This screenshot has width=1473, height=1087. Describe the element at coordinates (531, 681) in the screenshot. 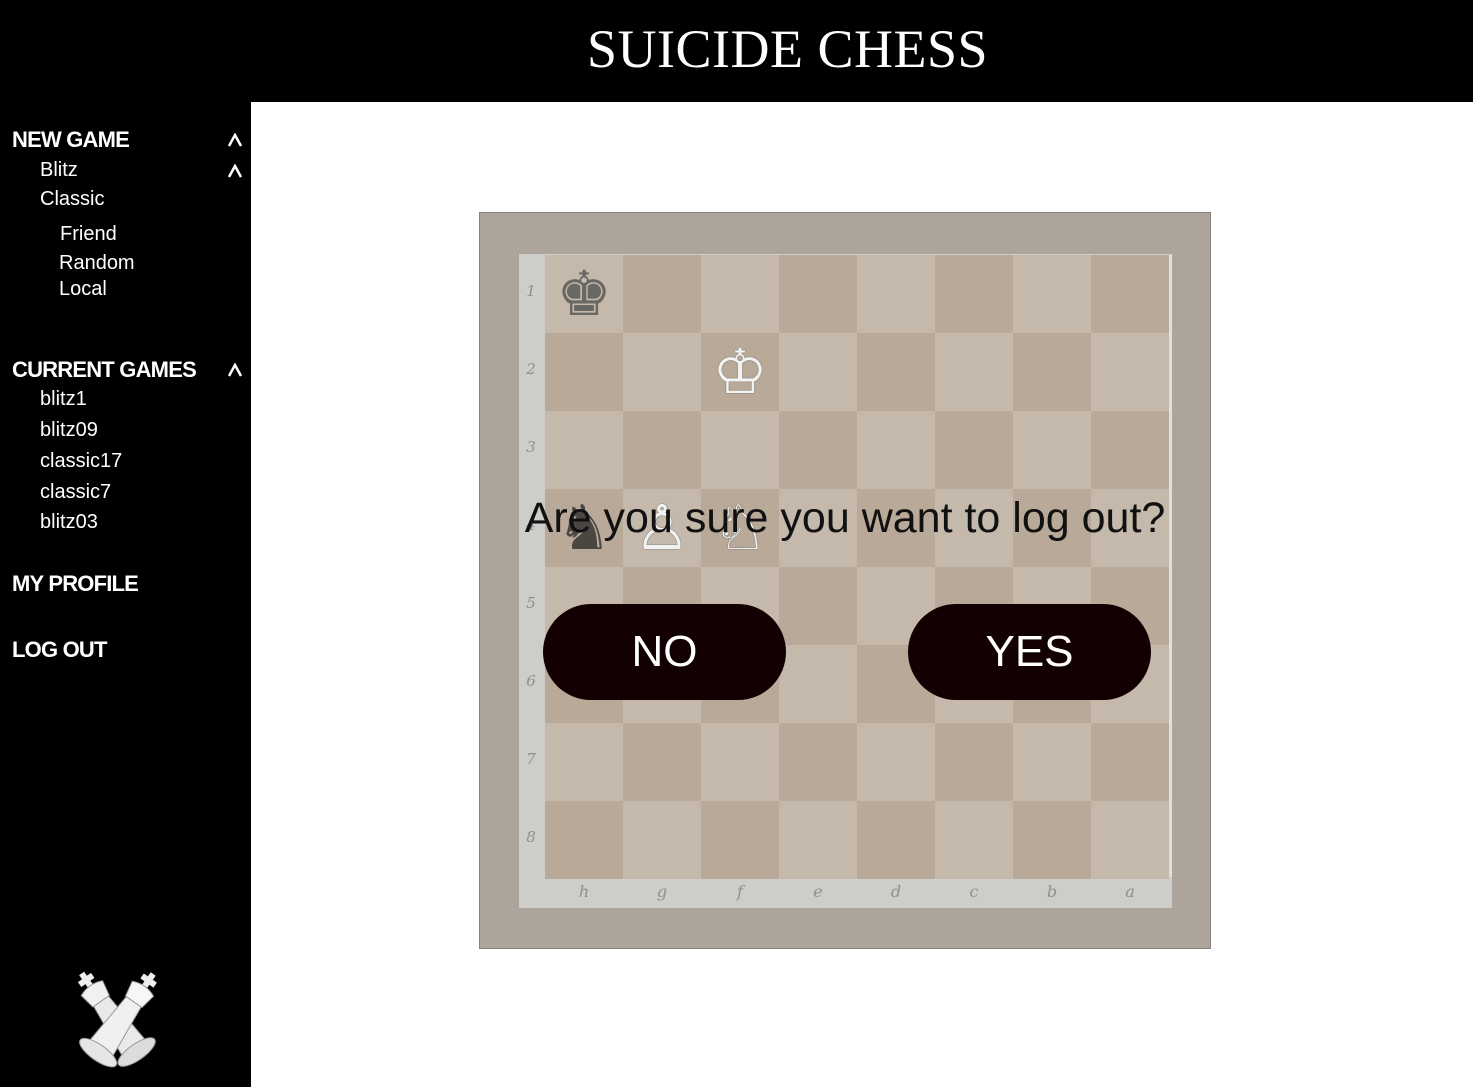

I see `rank-label: 6` at that location.